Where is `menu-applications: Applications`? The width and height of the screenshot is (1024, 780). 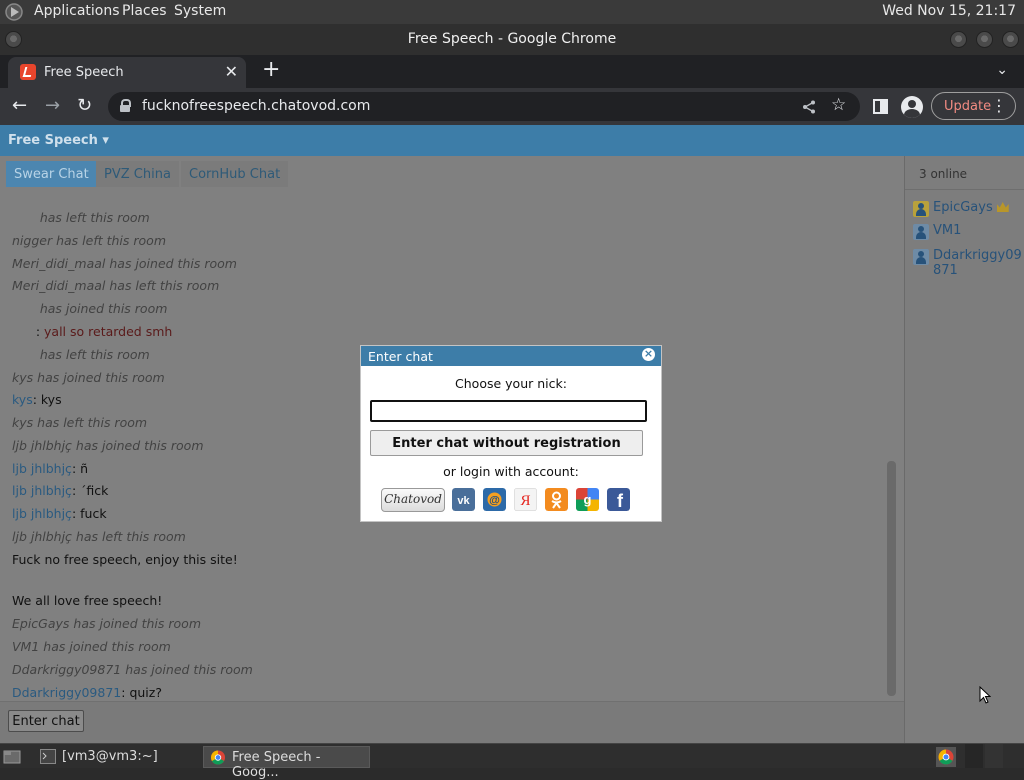
menu-applications: Applications is located at coordinates (77, 11).